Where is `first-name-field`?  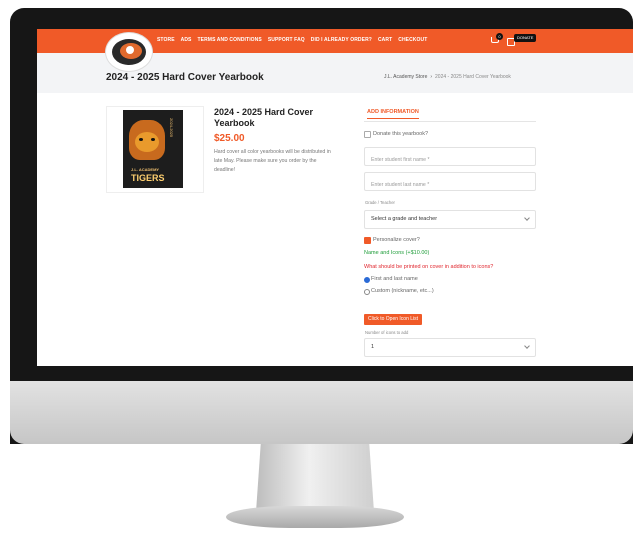 first-name-field is located at coordinates (452, 158).